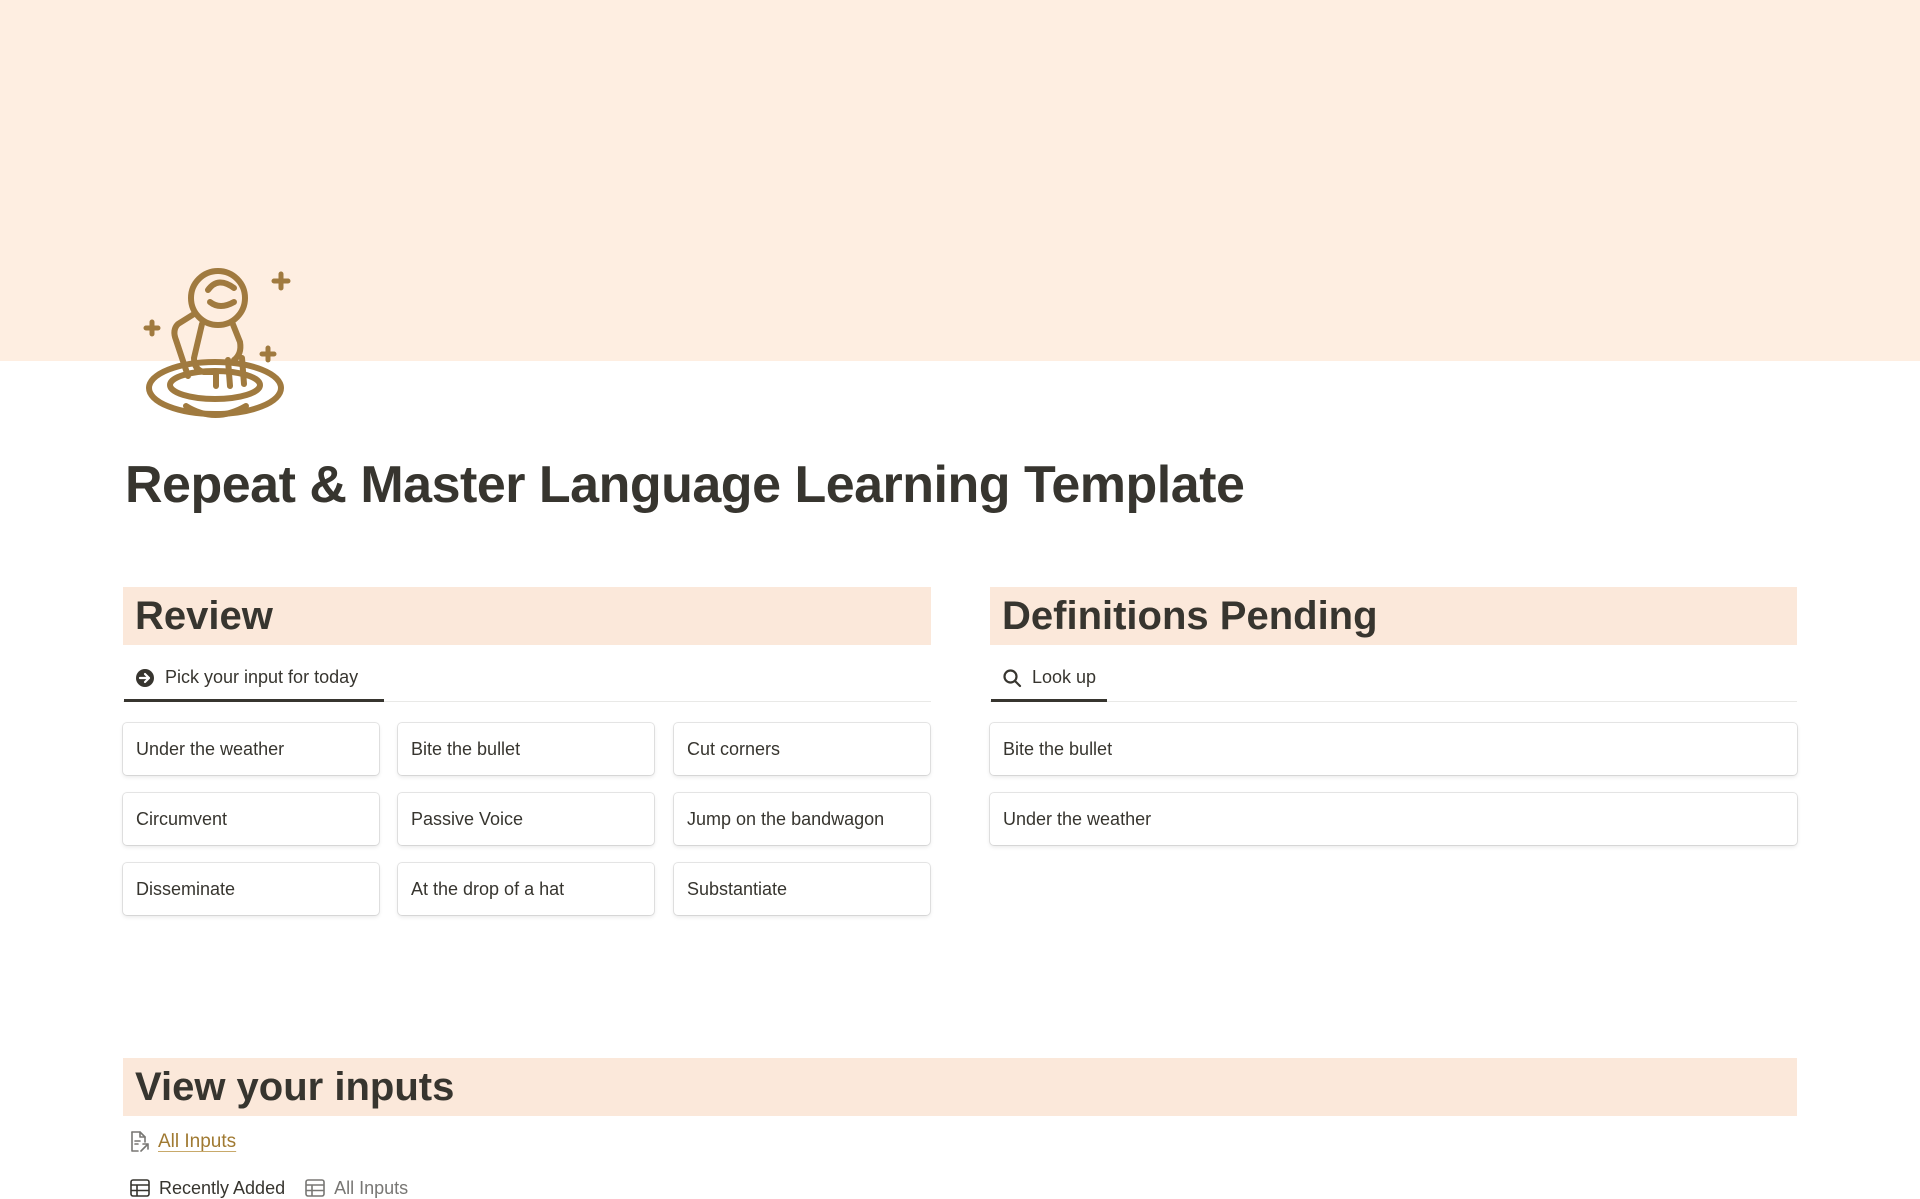 The height and width of the screenshot is (1199, 1920). What do you see at coordinates (527, 616) in the screenshot?
I see `review-heading: Review` at bounding box center [527, 616].